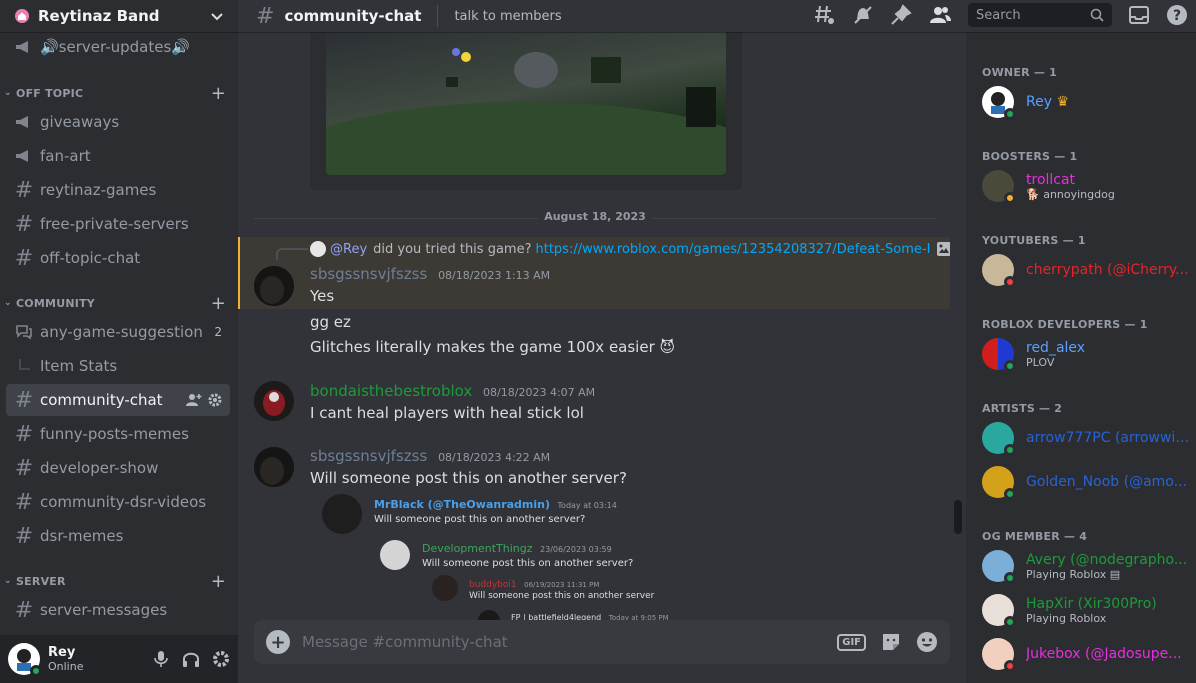  I want to click on emoji-icon, so click(927, 642).